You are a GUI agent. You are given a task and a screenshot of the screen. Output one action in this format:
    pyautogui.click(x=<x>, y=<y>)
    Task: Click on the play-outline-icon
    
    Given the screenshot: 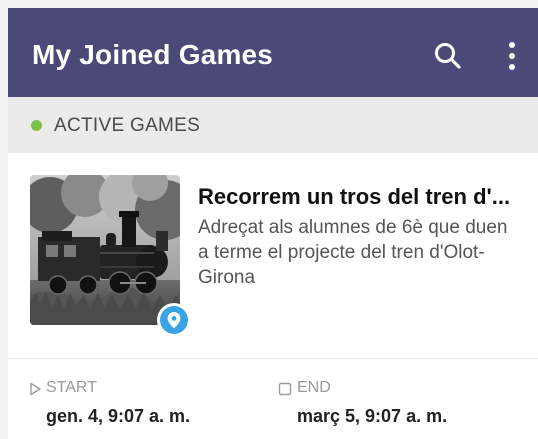 What is the action you would take?
    pyautogui.click(x=35, y=389)
    